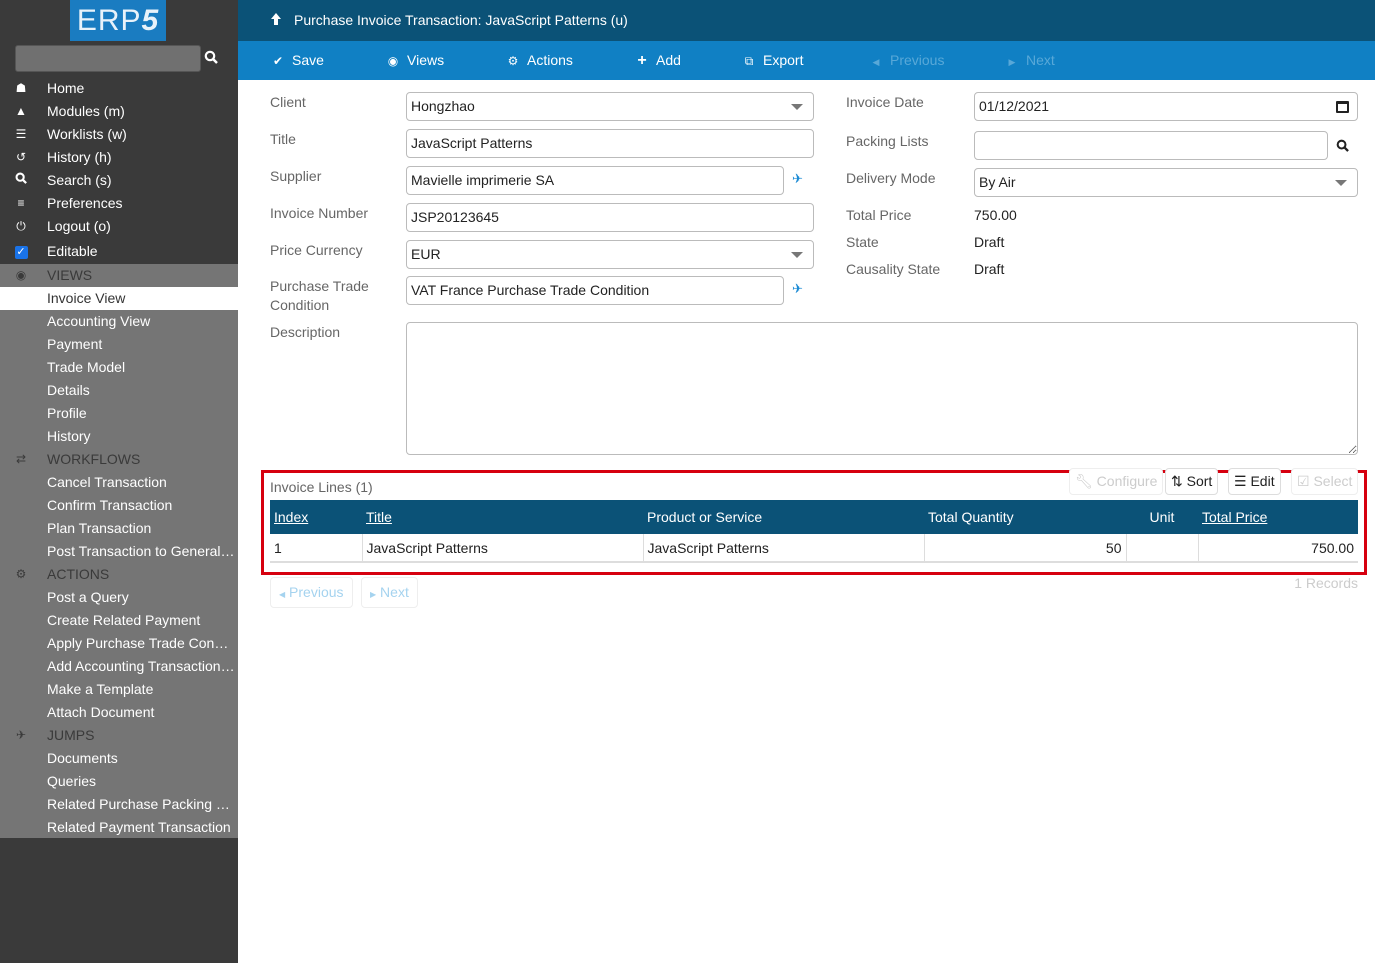 This screenshot has height=963, width=1375. Describe the element at coordinates (119, 390) in the screenshot. I see `sidebar-item-details: Details` at that location.